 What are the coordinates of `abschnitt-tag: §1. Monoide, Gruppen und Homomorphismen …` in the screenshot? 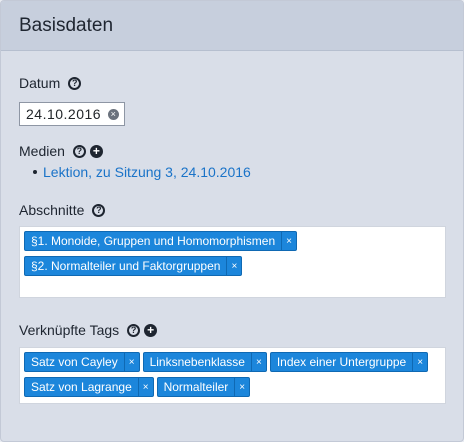 It's located at (160, 241).